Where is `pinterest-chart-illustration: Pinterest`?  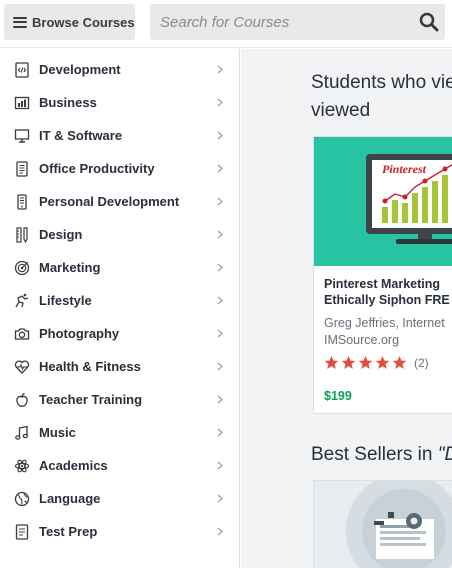 pinterest-chart-illustration: Pinterest is located at coordinates (383, 201).